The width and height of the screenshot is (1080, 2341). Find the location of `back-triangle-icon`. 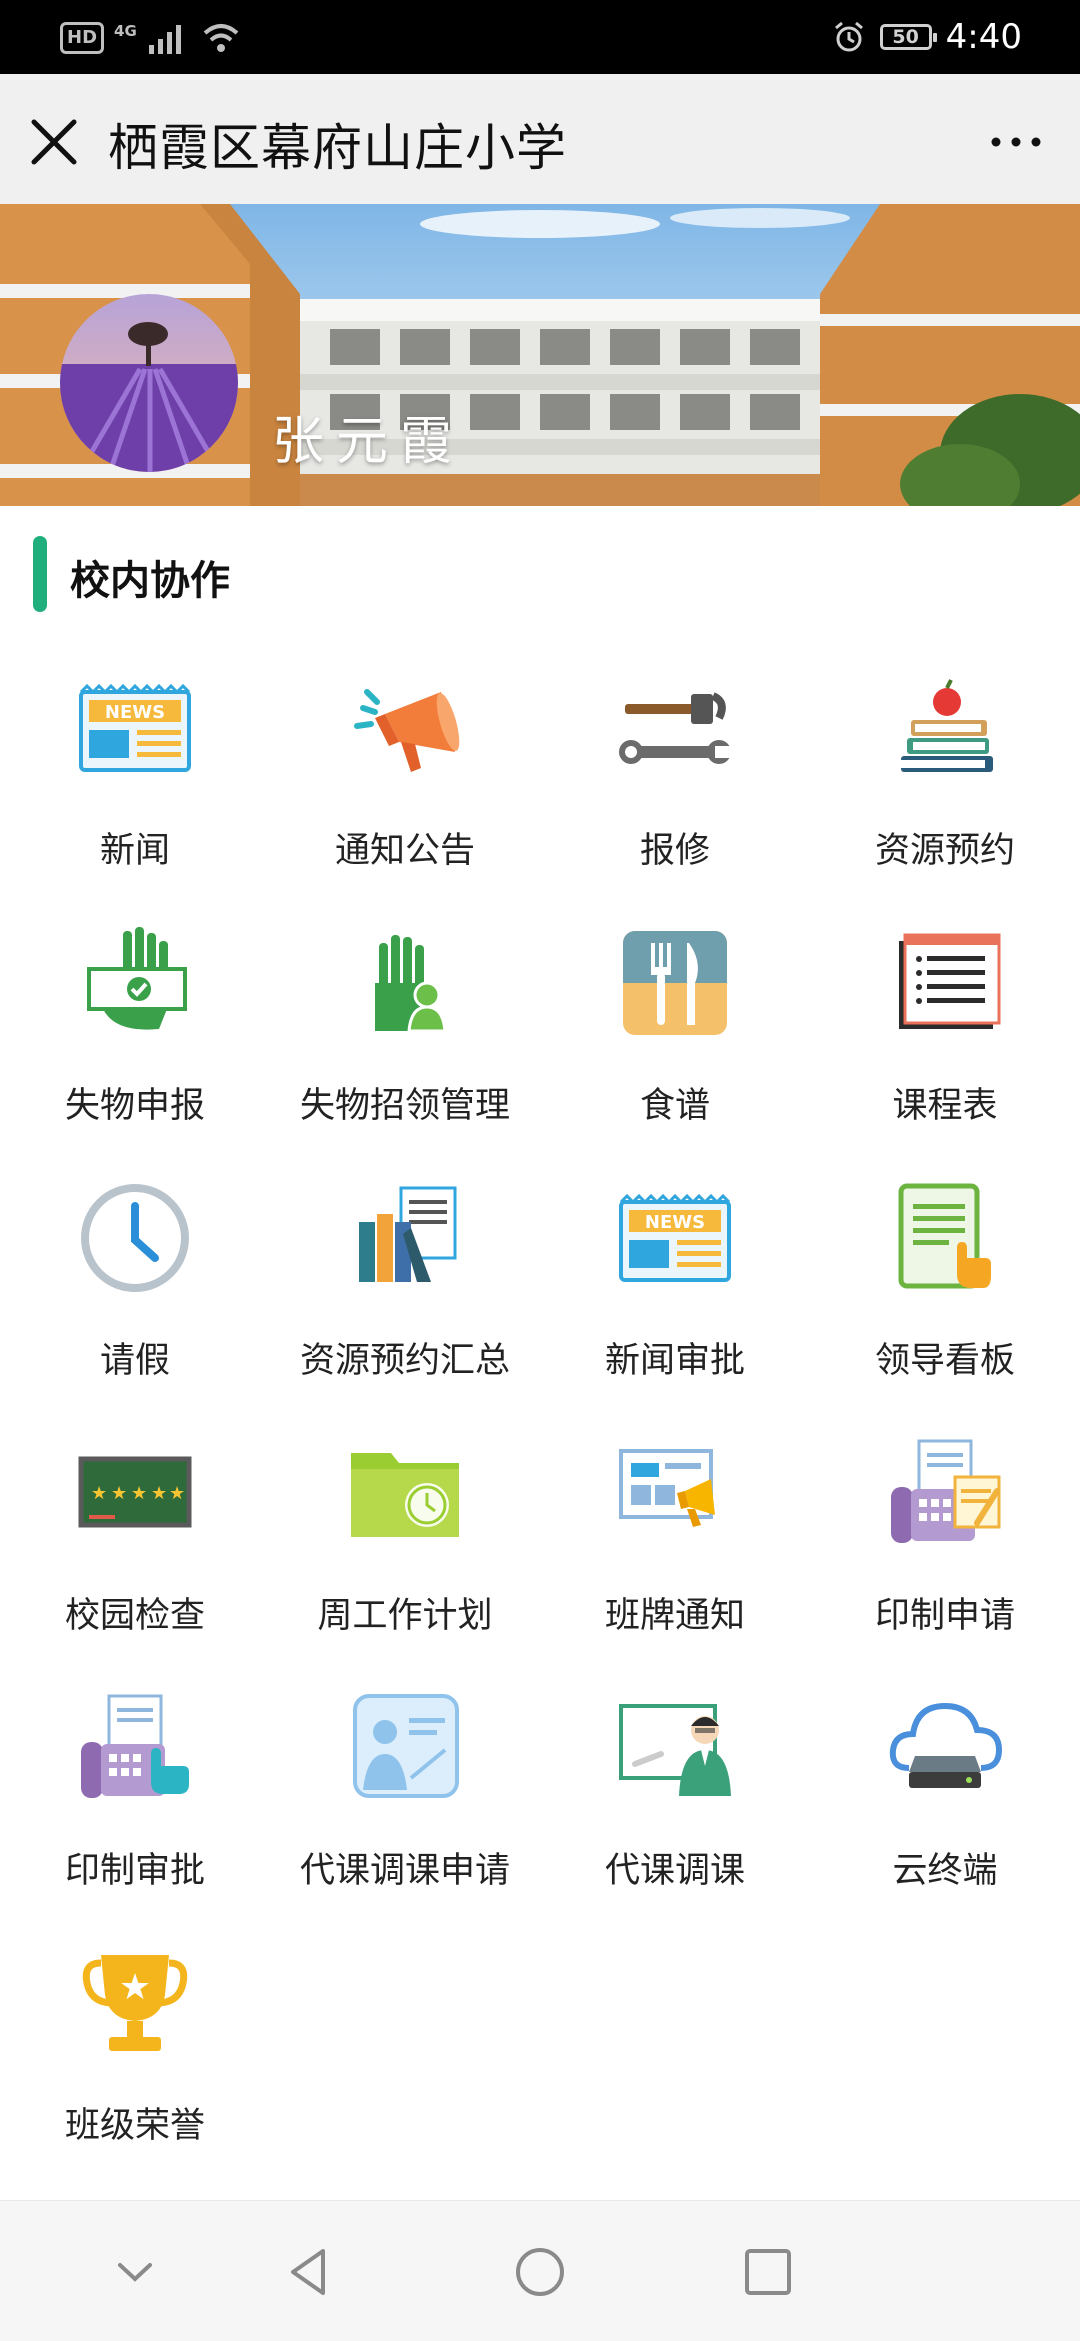

back-triangle-icon is located at coordinates (310, 2272).